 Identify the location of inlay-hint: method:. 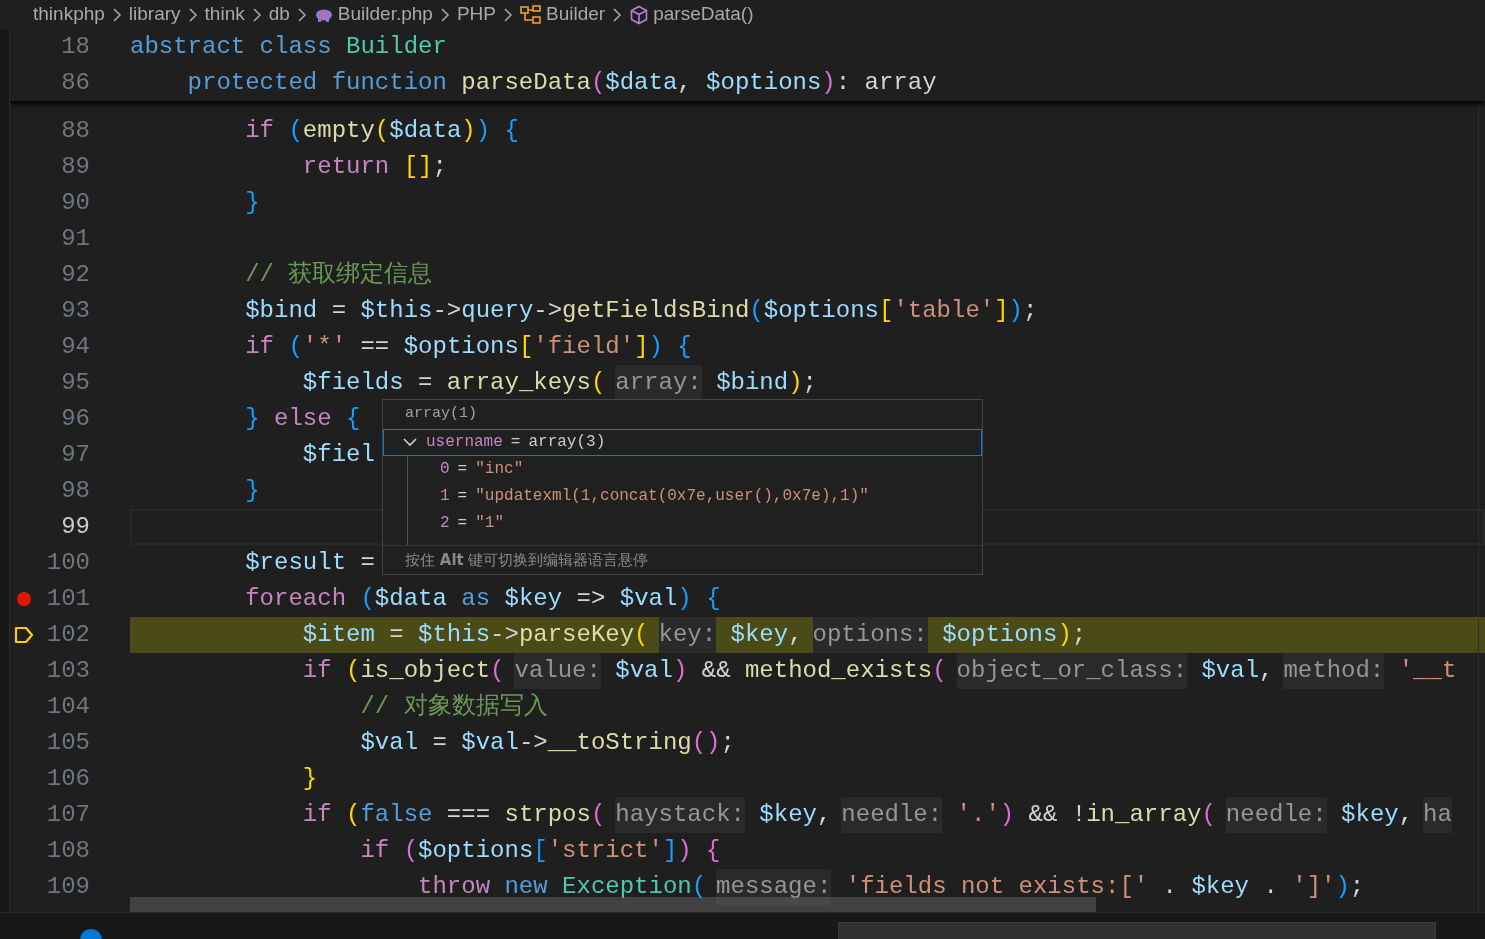
(1334, 671).